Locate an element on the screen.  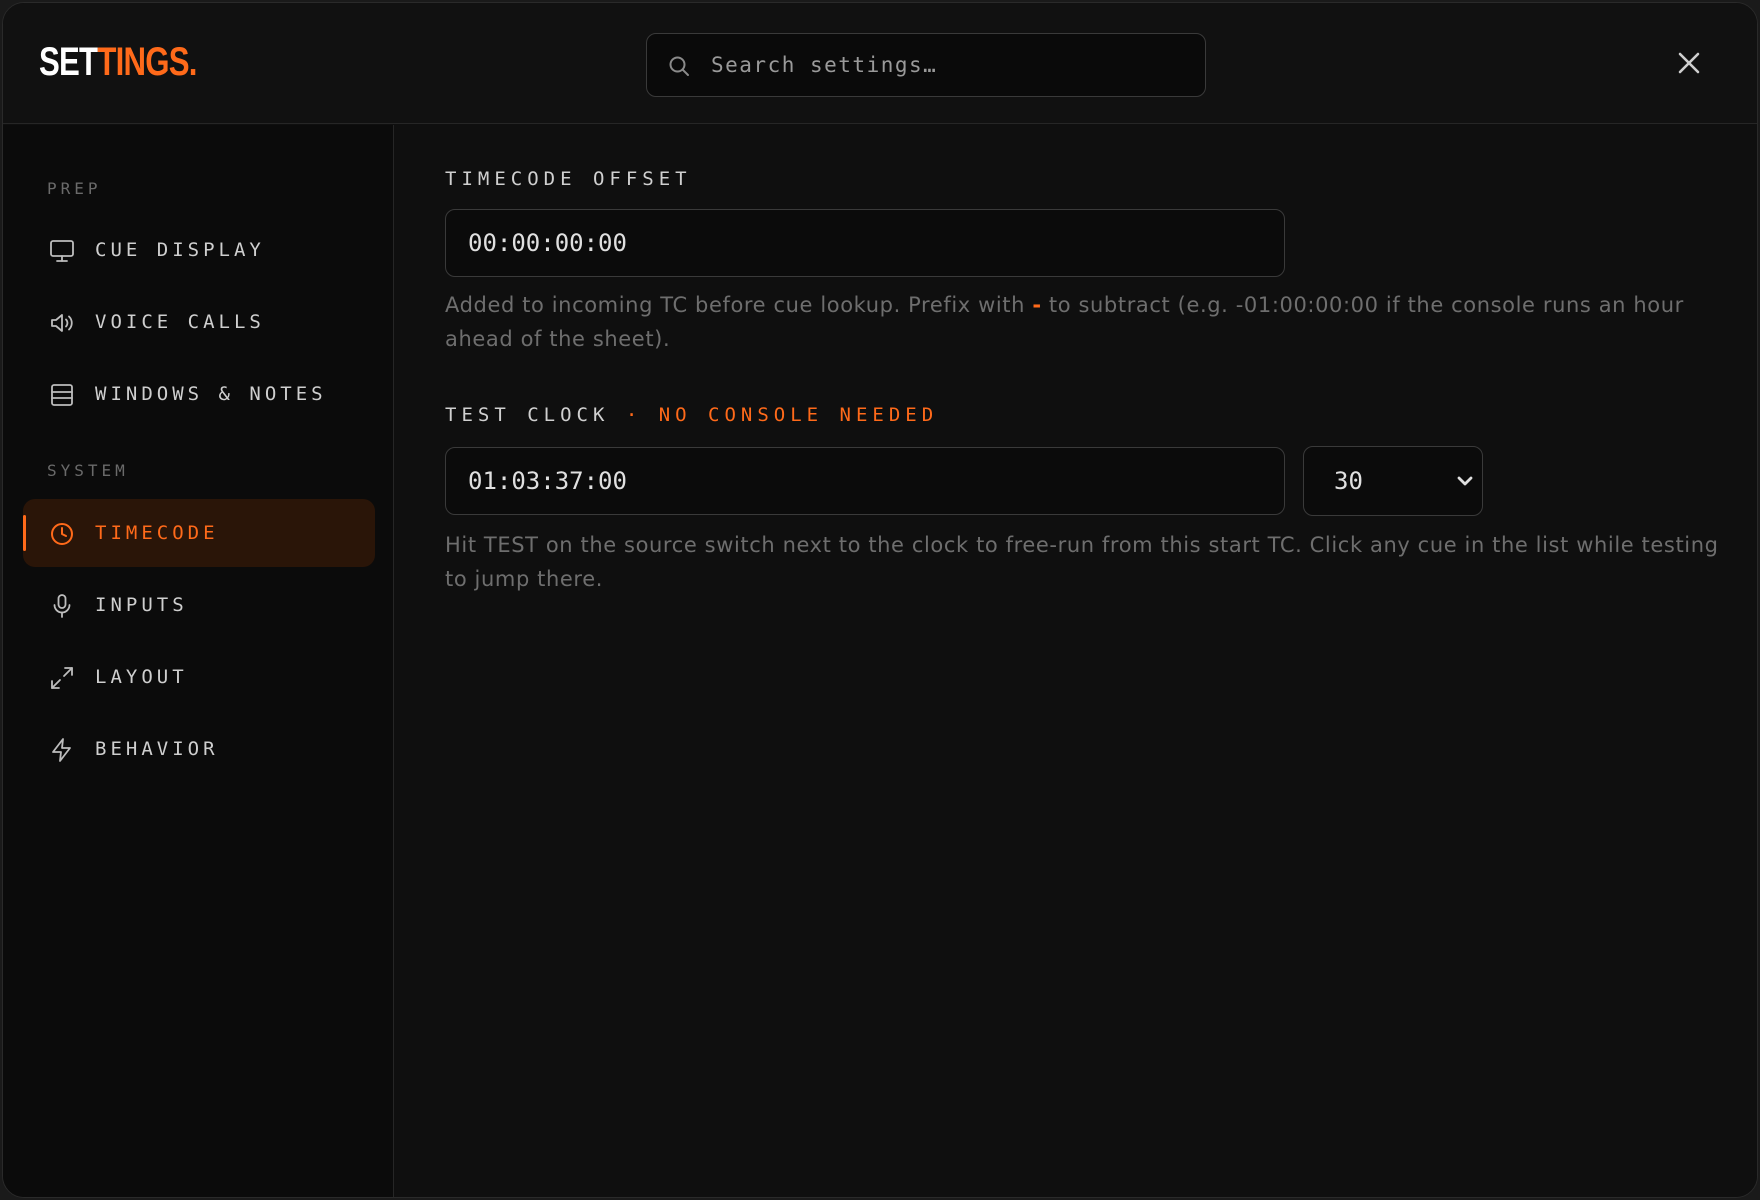
sidebar-item-label: CUE DISPLAY is located at coordinates (180, 250).